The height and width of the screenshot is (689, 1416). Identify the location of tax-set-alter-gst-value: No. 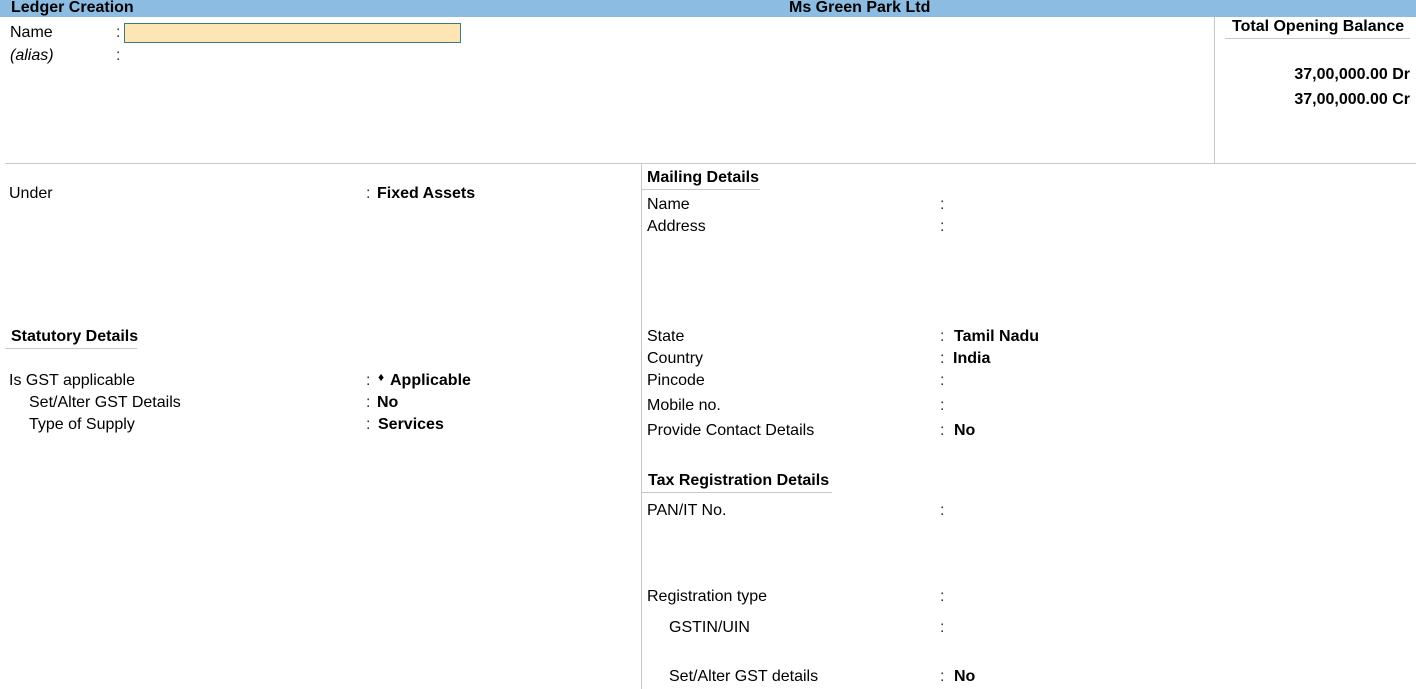
(964, 677).